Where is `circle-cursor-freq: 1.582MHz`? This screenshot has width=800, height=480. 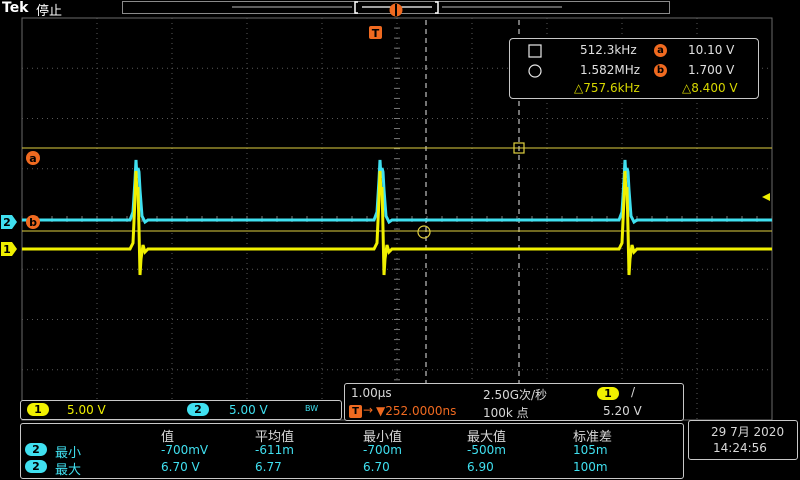 circle-cursor-freq: 1.582MHz is located at coordinates (610, 70).